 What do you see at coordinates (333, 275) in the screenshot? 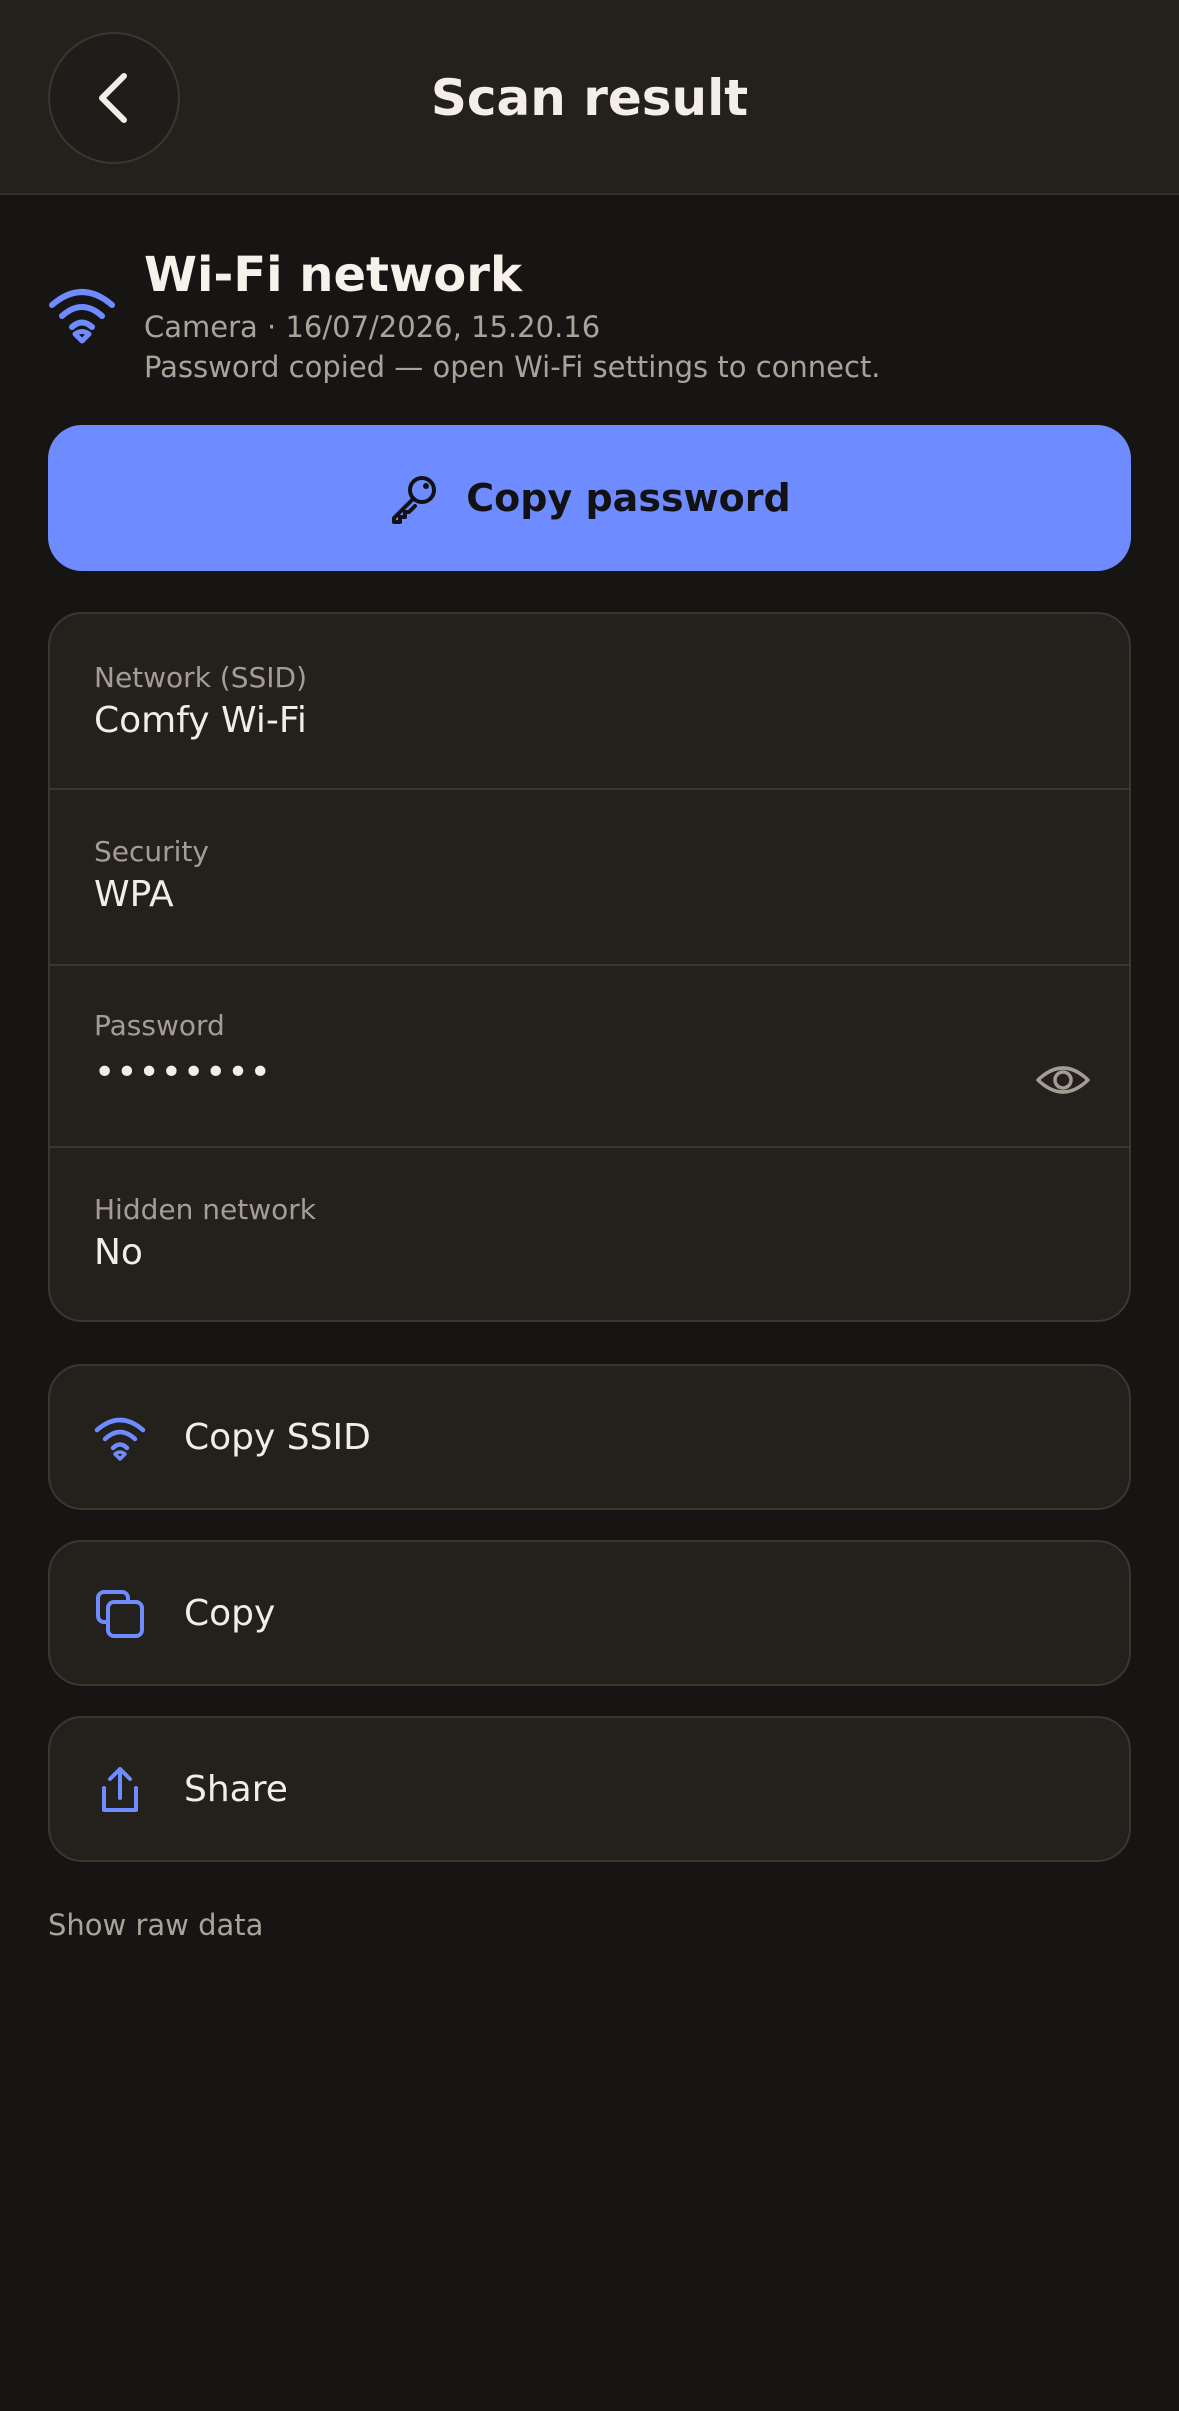
I see `result-type-title: Wi-Fi network` at bounding box center [333, 275].